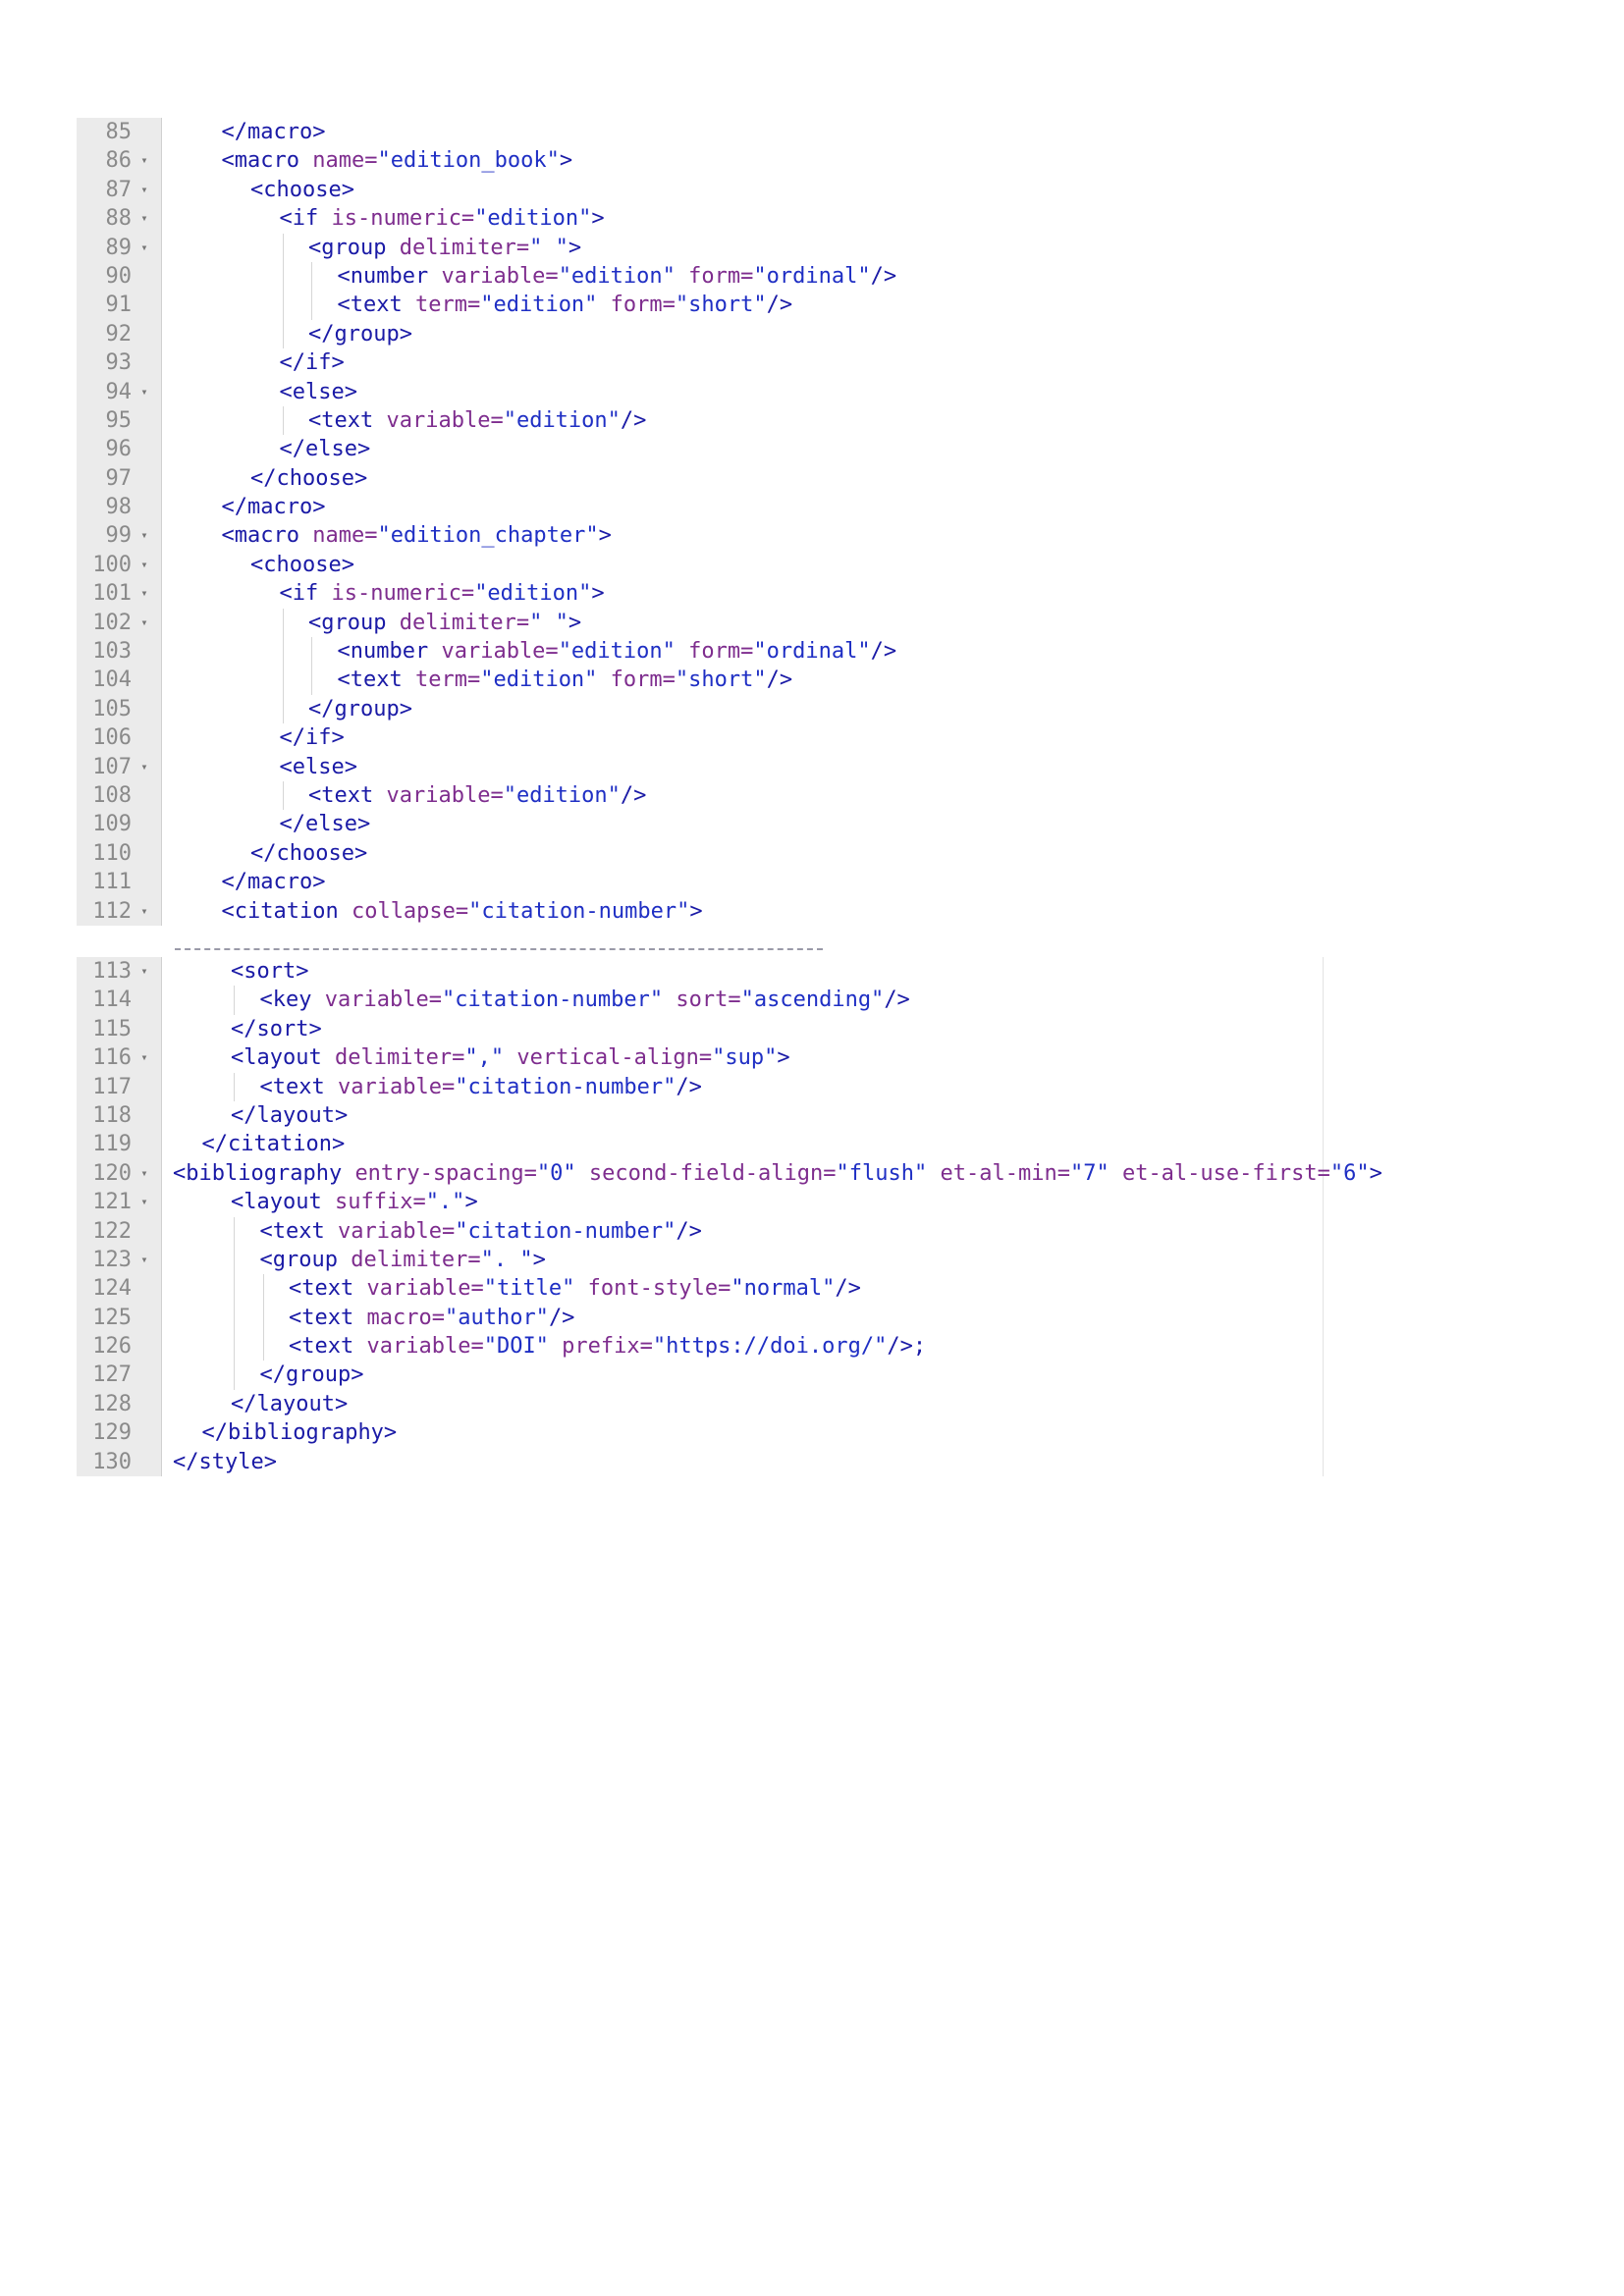 This screenshot has width=1624, height=2296. I want to click on code-line: 125 <text macro="author"/>, so click(700, 1318).